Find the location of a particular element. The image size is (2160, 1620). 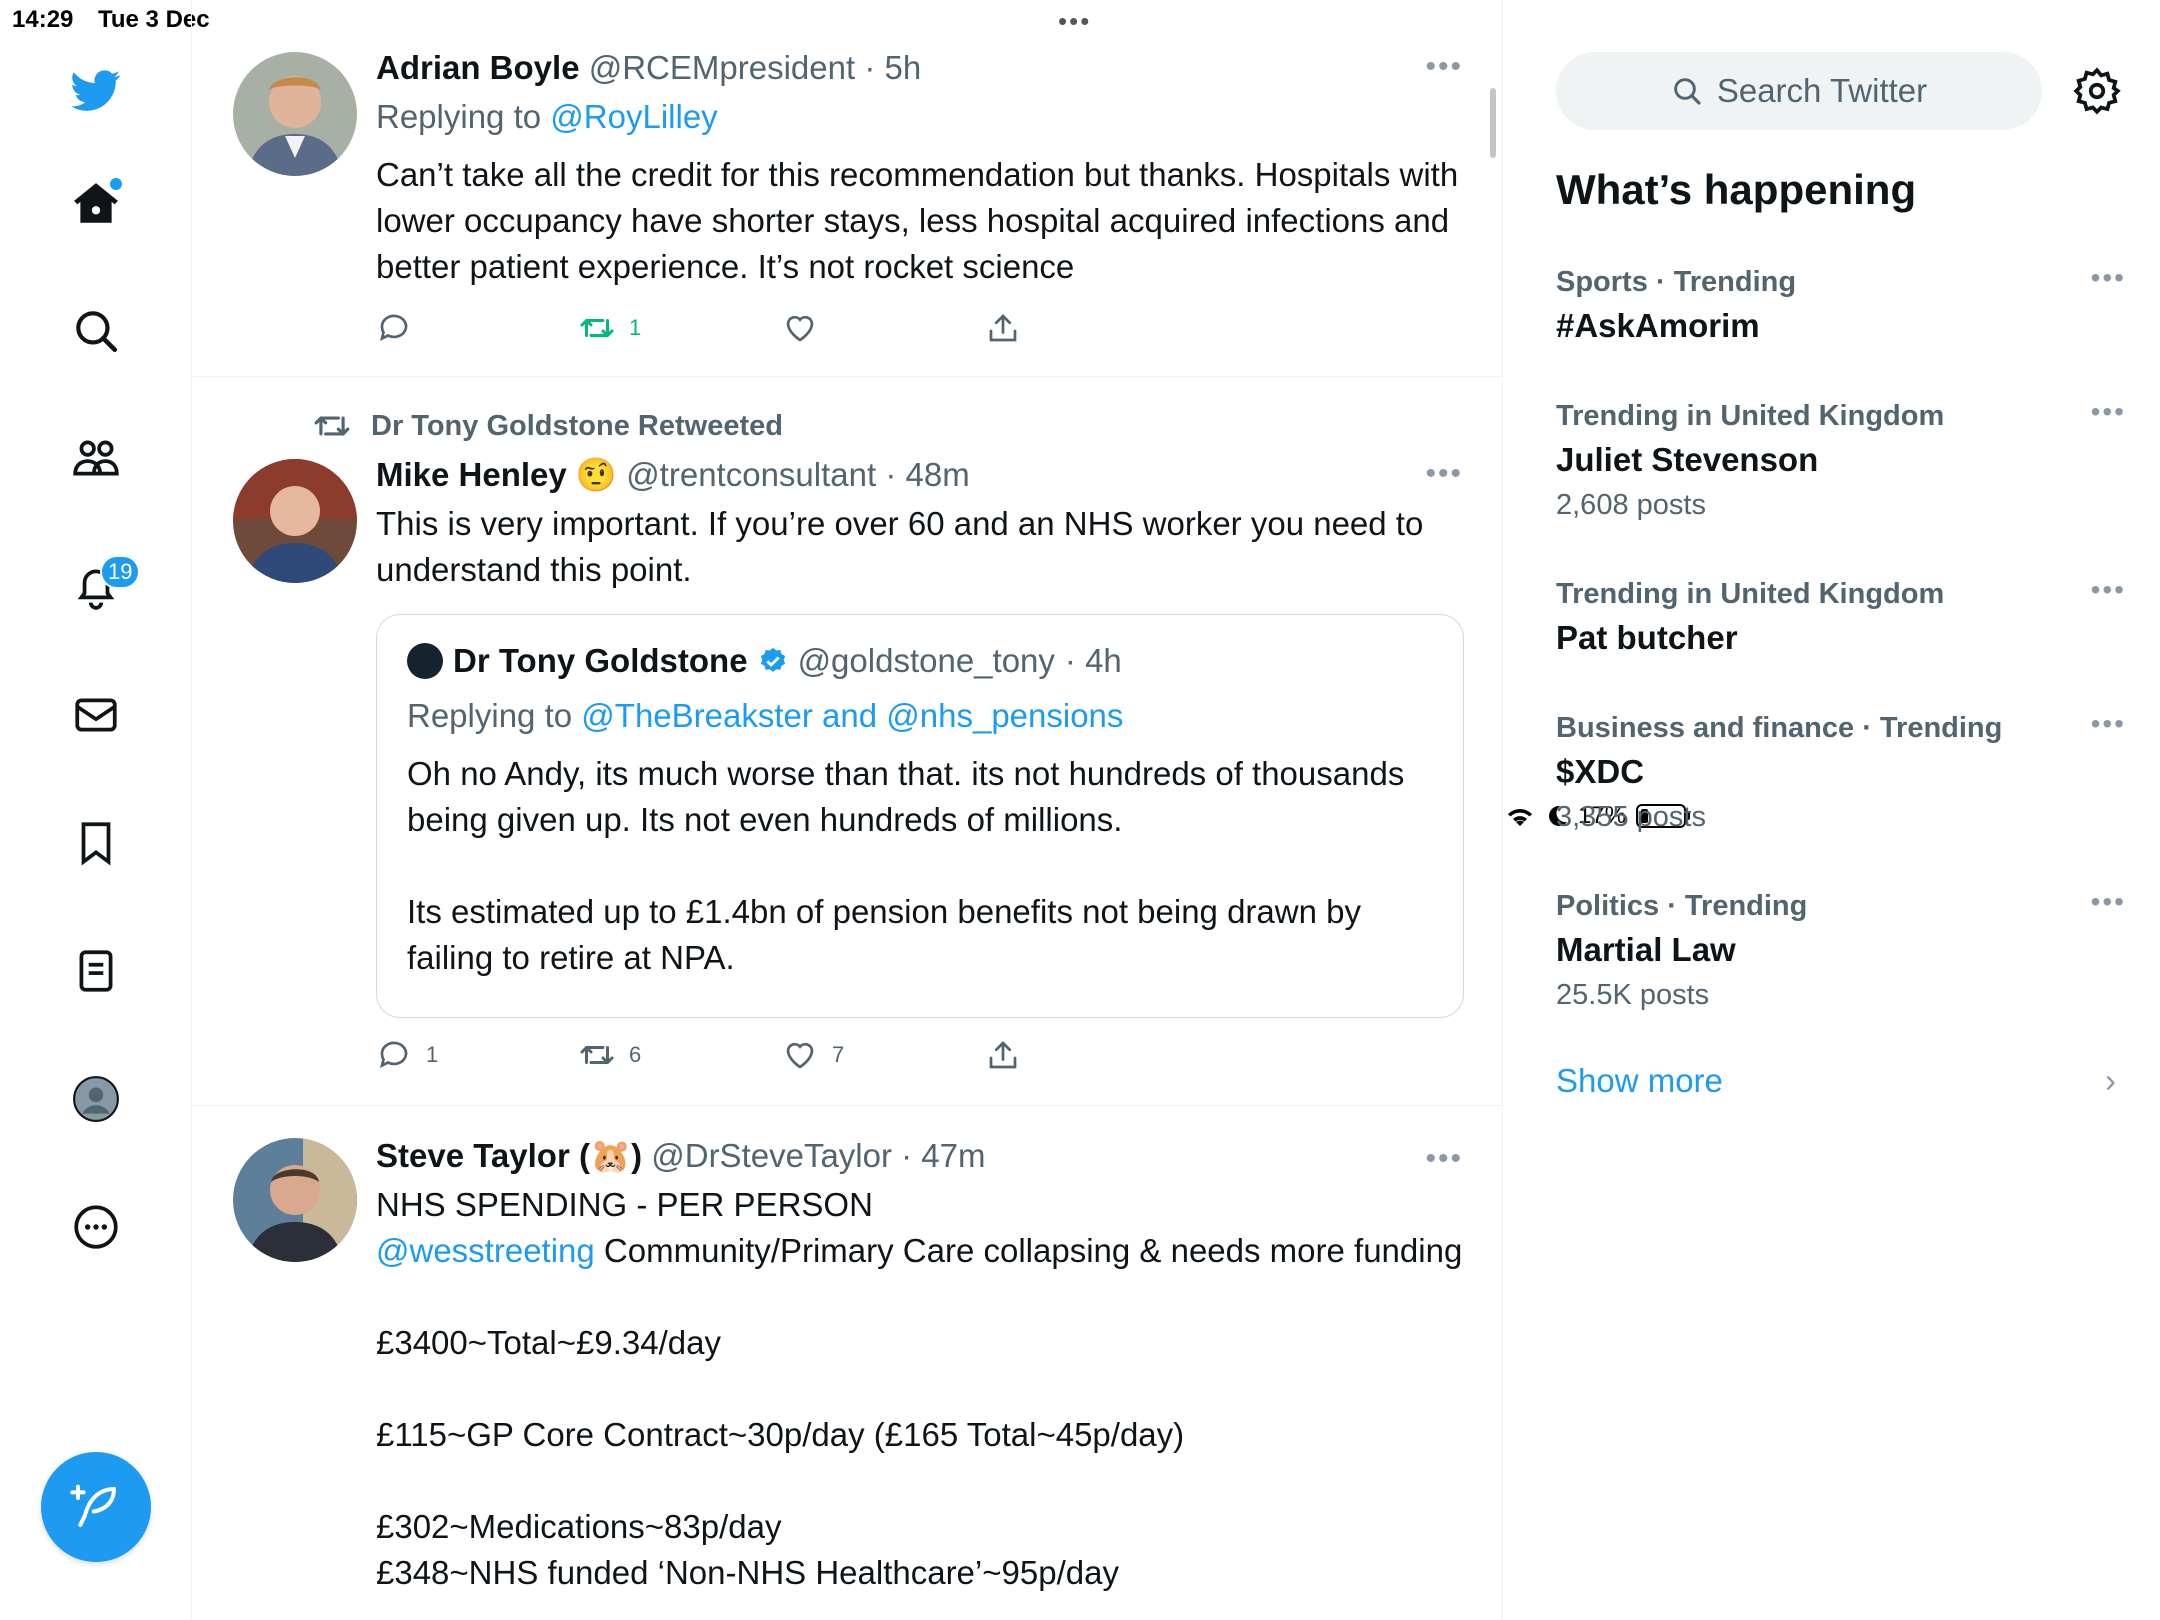

trend-post-count: 25.5K posts is located at coordinates (1633, 995).